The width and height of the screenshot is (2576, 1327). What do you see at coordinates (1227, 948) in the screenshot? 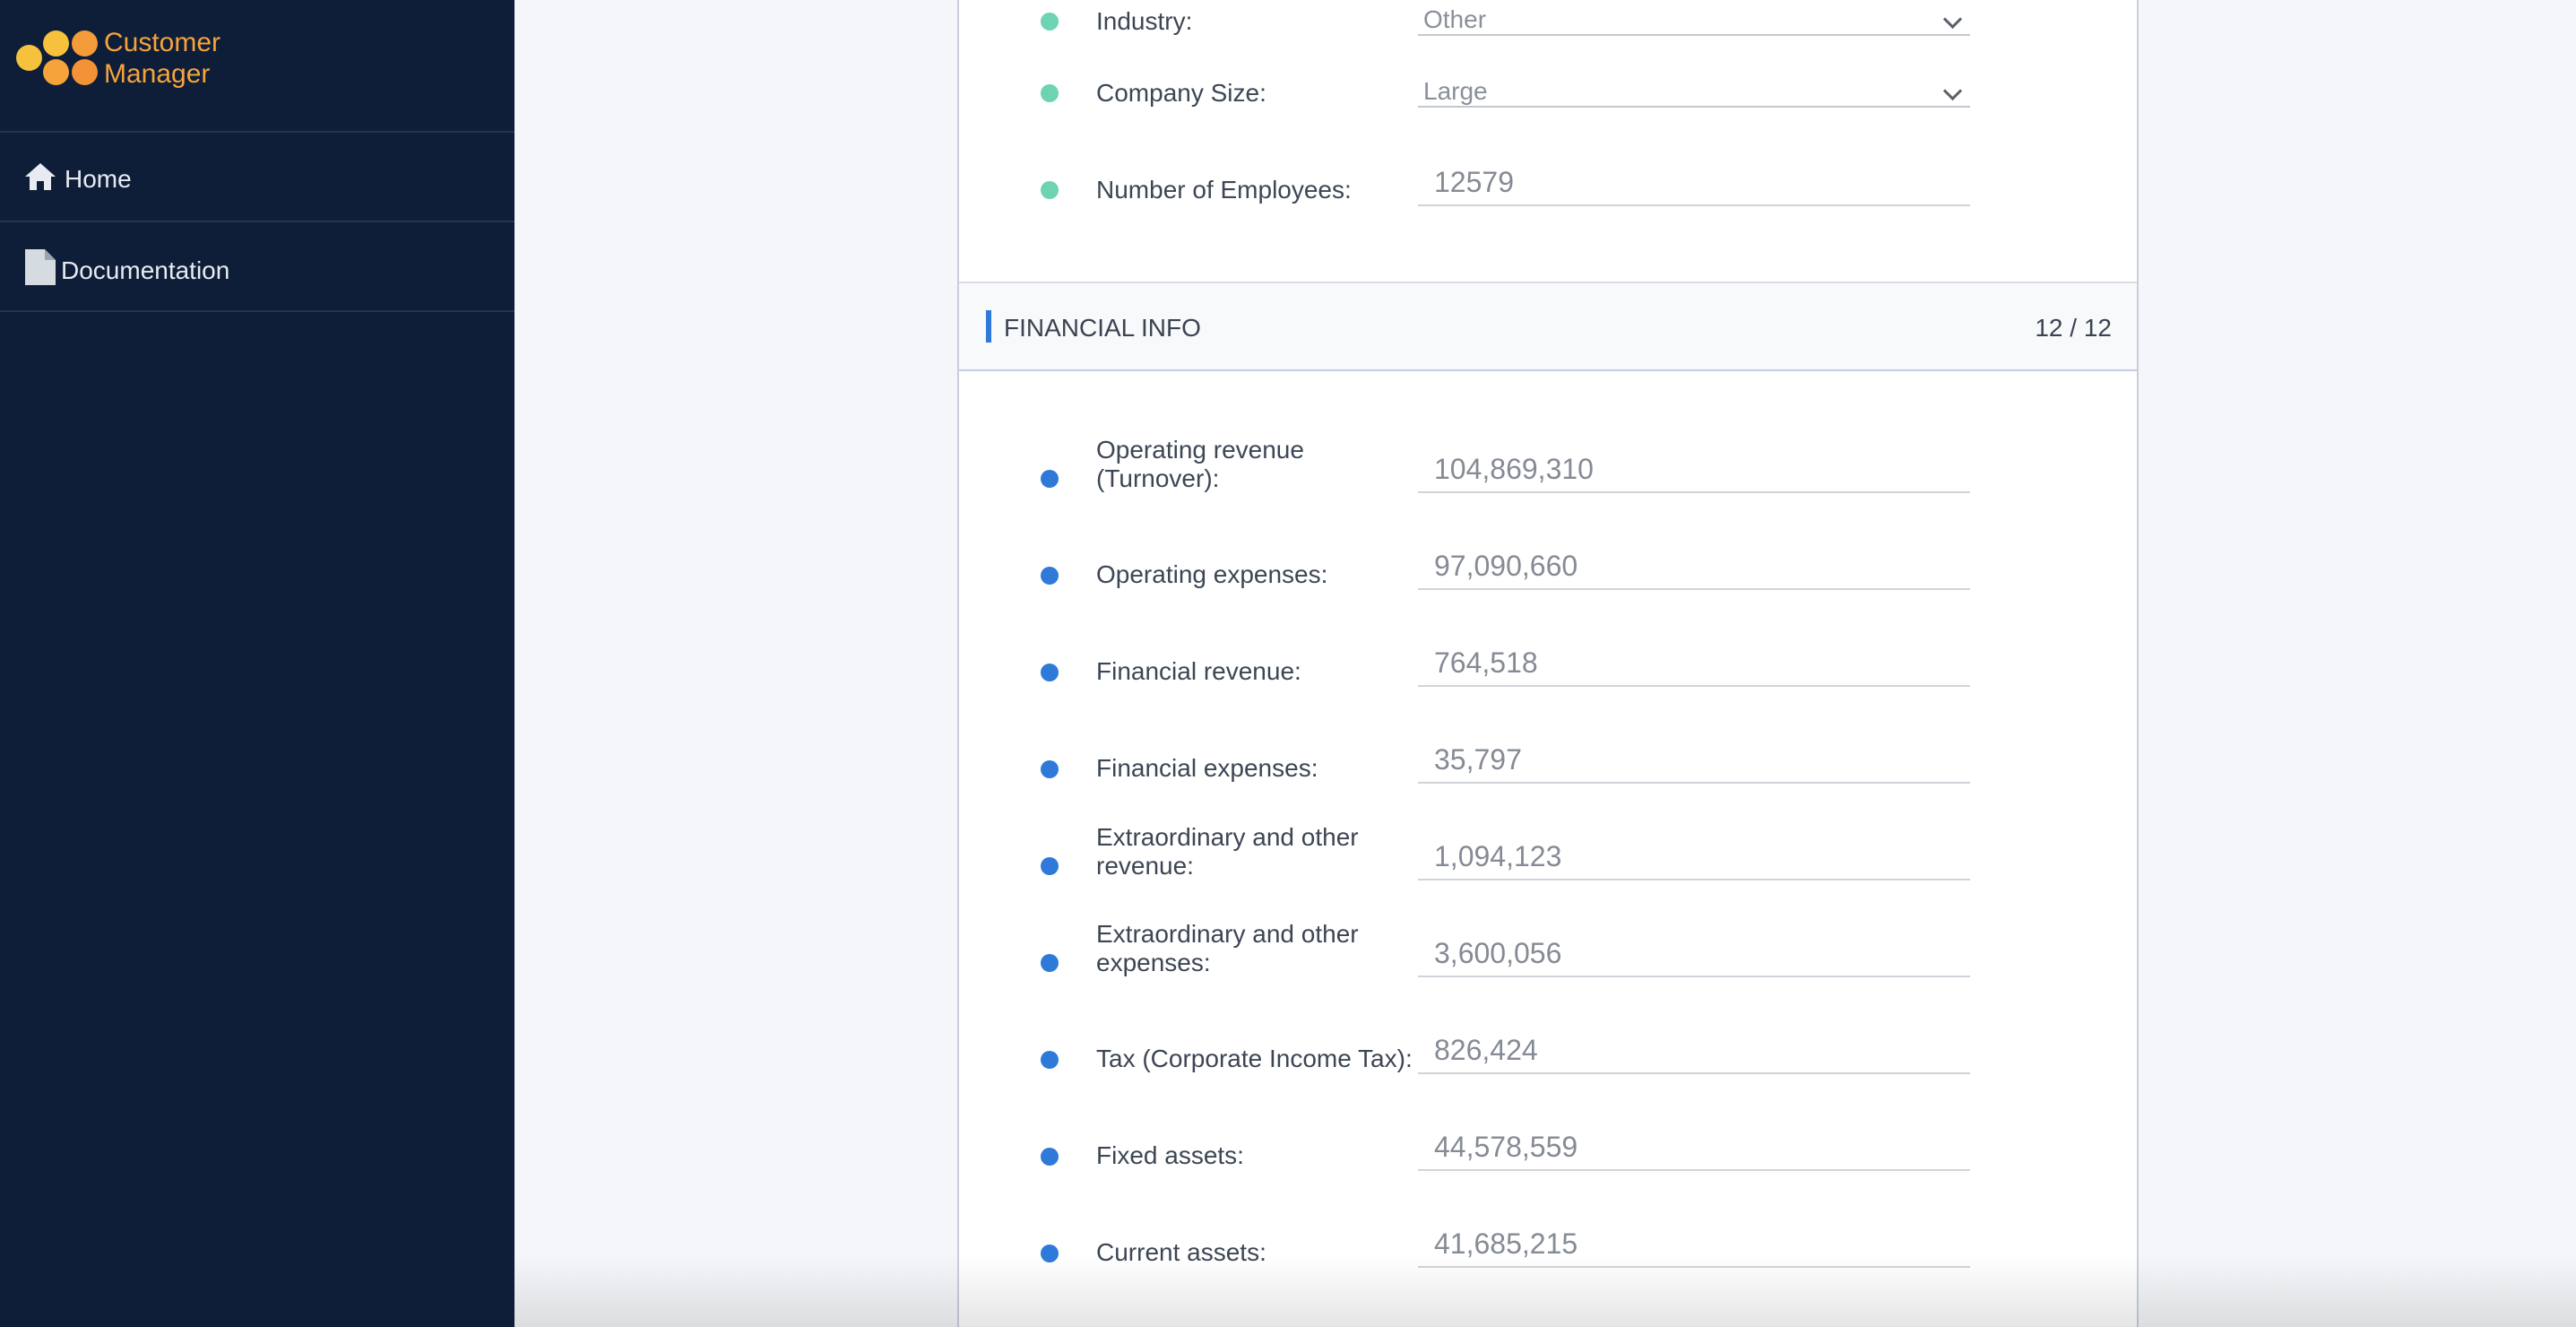
I see `field-label: Extraordinary and other expenses:` at bounding box center [1227, 948].